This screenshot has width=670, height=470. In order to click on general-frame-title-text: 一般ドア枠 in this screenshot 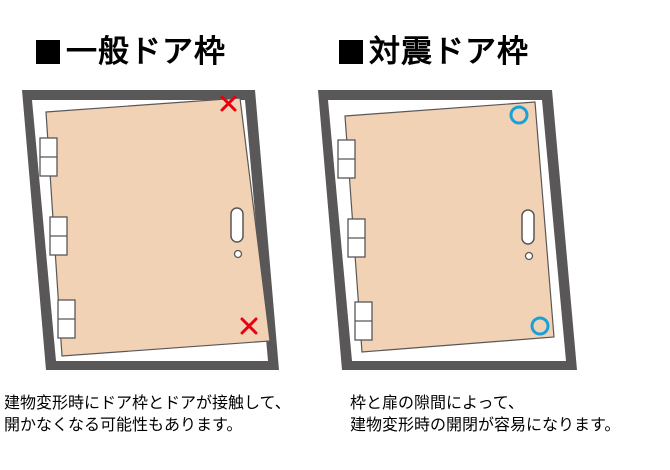, I will do `click(146, 52)`.